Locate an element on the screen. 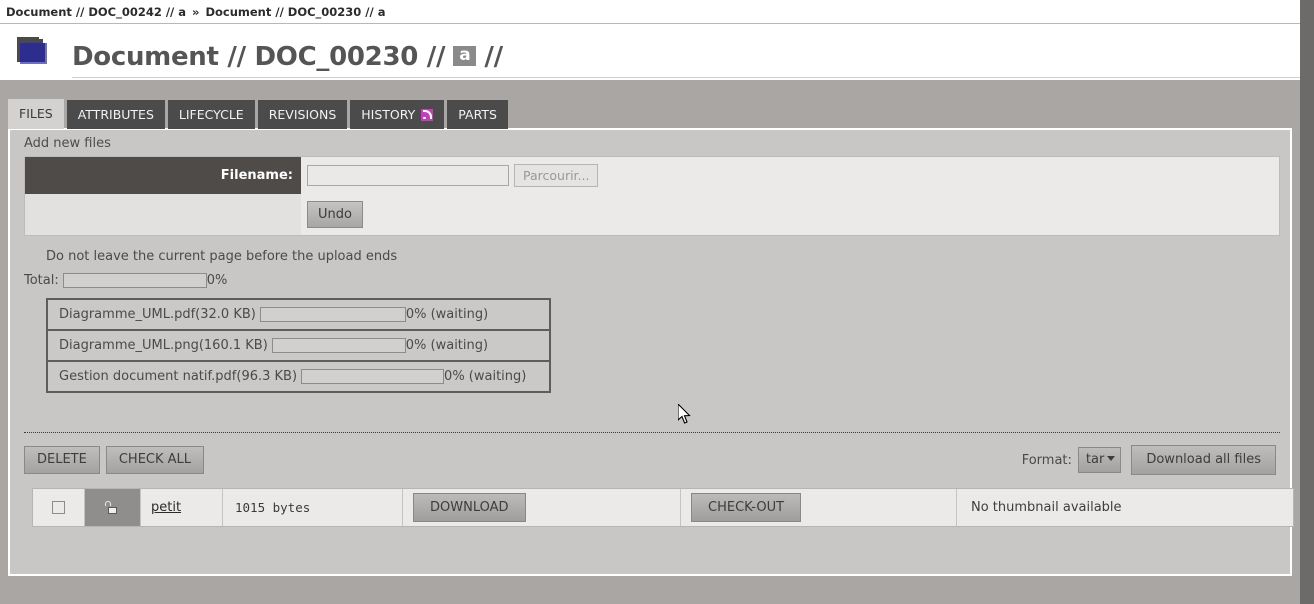 The image size is (1314, 604). tab-attributes-label: ATTRIBUTES is located at coordinates (115, 115).